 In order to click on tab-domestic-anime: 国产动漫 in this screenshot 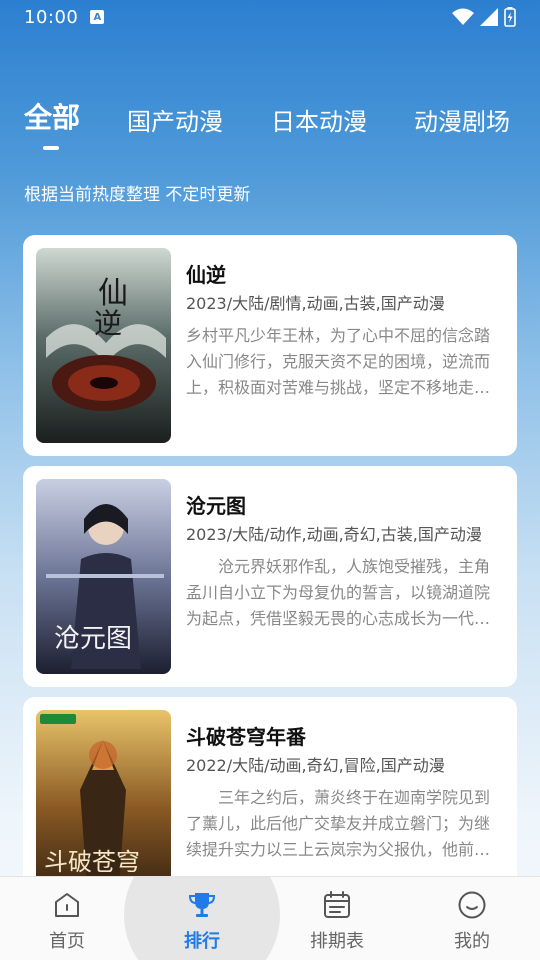, I will do `click(175, 119)`.